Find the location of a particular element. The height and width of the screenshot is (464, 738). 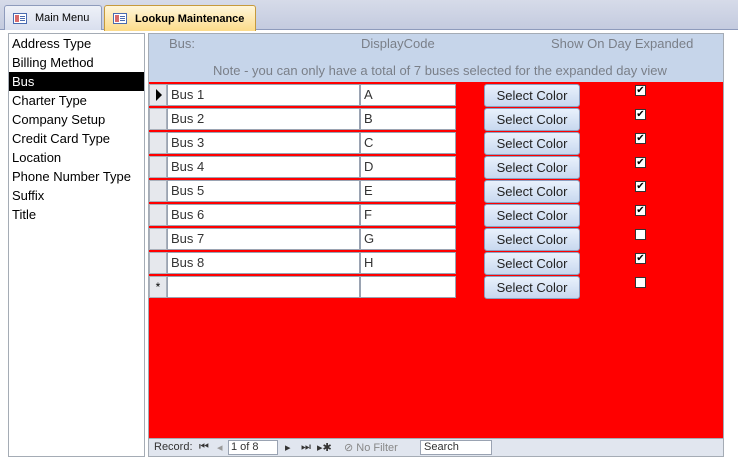

list-item-billing-method: Billing Method is located at coordinates (76, 62).